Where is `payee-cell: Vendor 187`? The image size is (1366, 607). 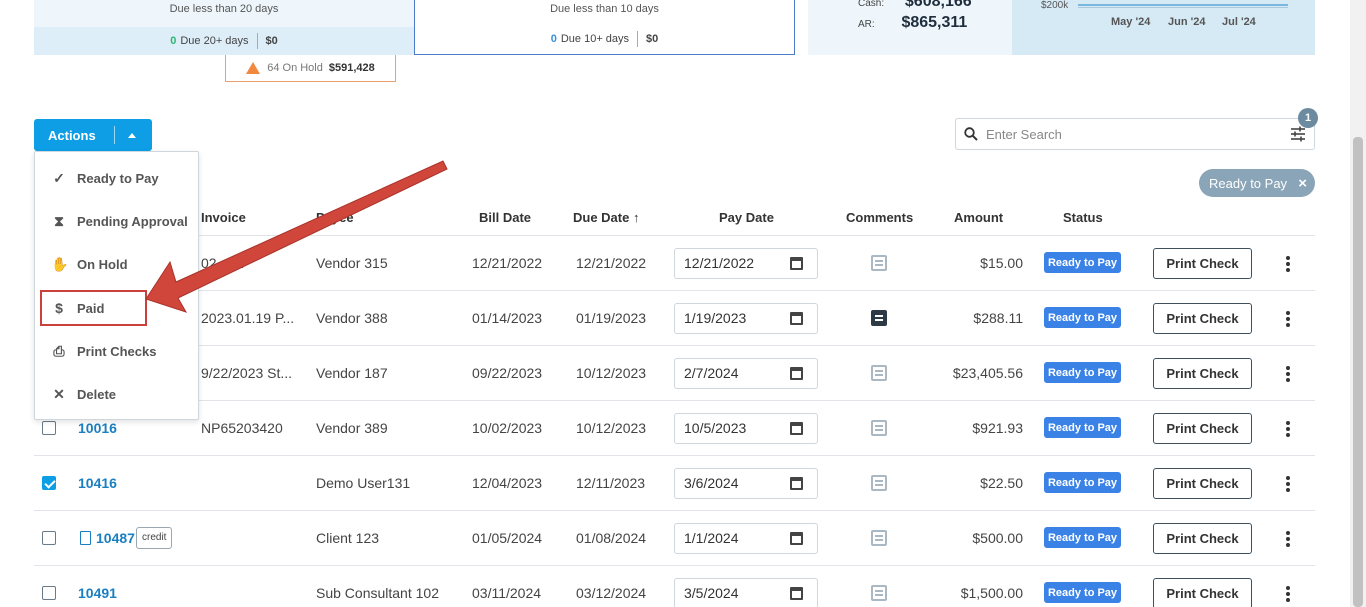
payee-cell: Vendor 187 is located at coordinates (352, 373).